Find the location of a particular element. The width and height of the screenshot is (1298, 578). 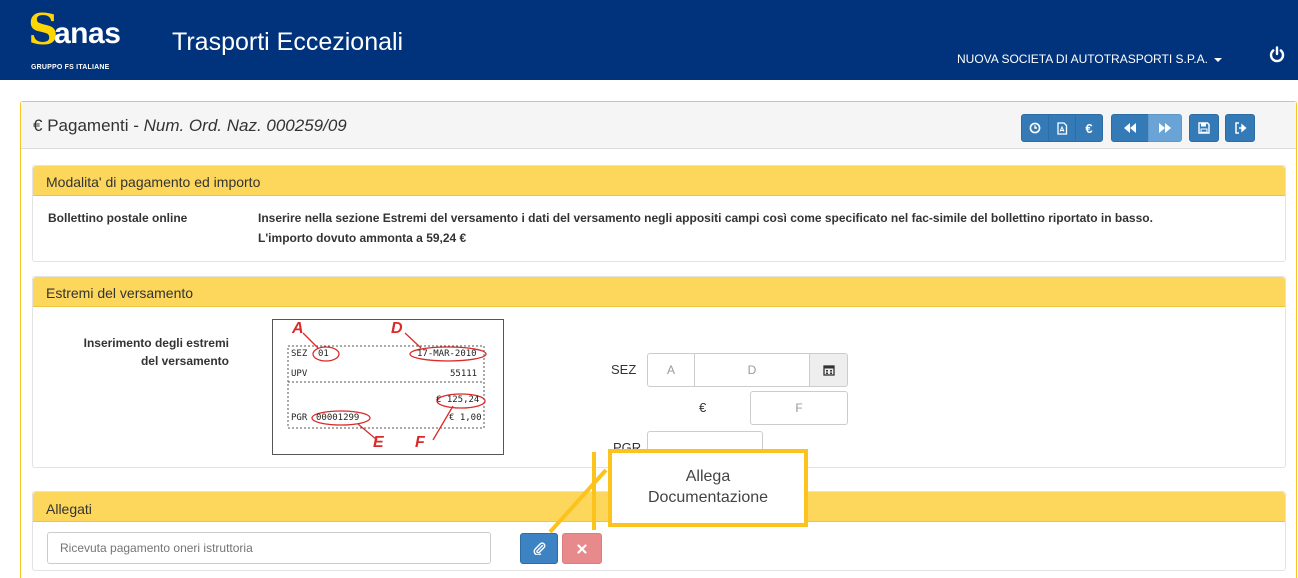

logo-subtitle: GRUPPO FS ITALIANE is located at coordinates (70, 67).